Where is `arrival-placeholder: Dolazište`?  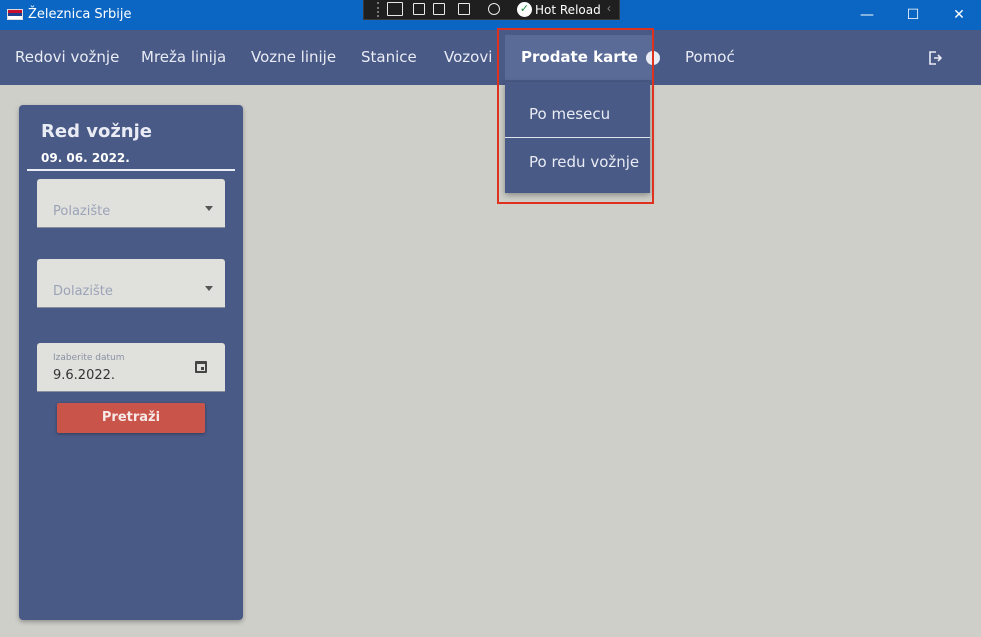 arrival-placeholder: Dolazište is located at coordinates (83, 291).